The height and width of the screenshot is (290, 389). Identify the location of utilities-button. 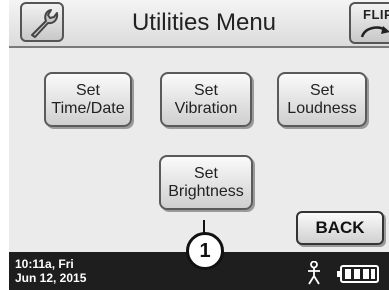
(42, 22).